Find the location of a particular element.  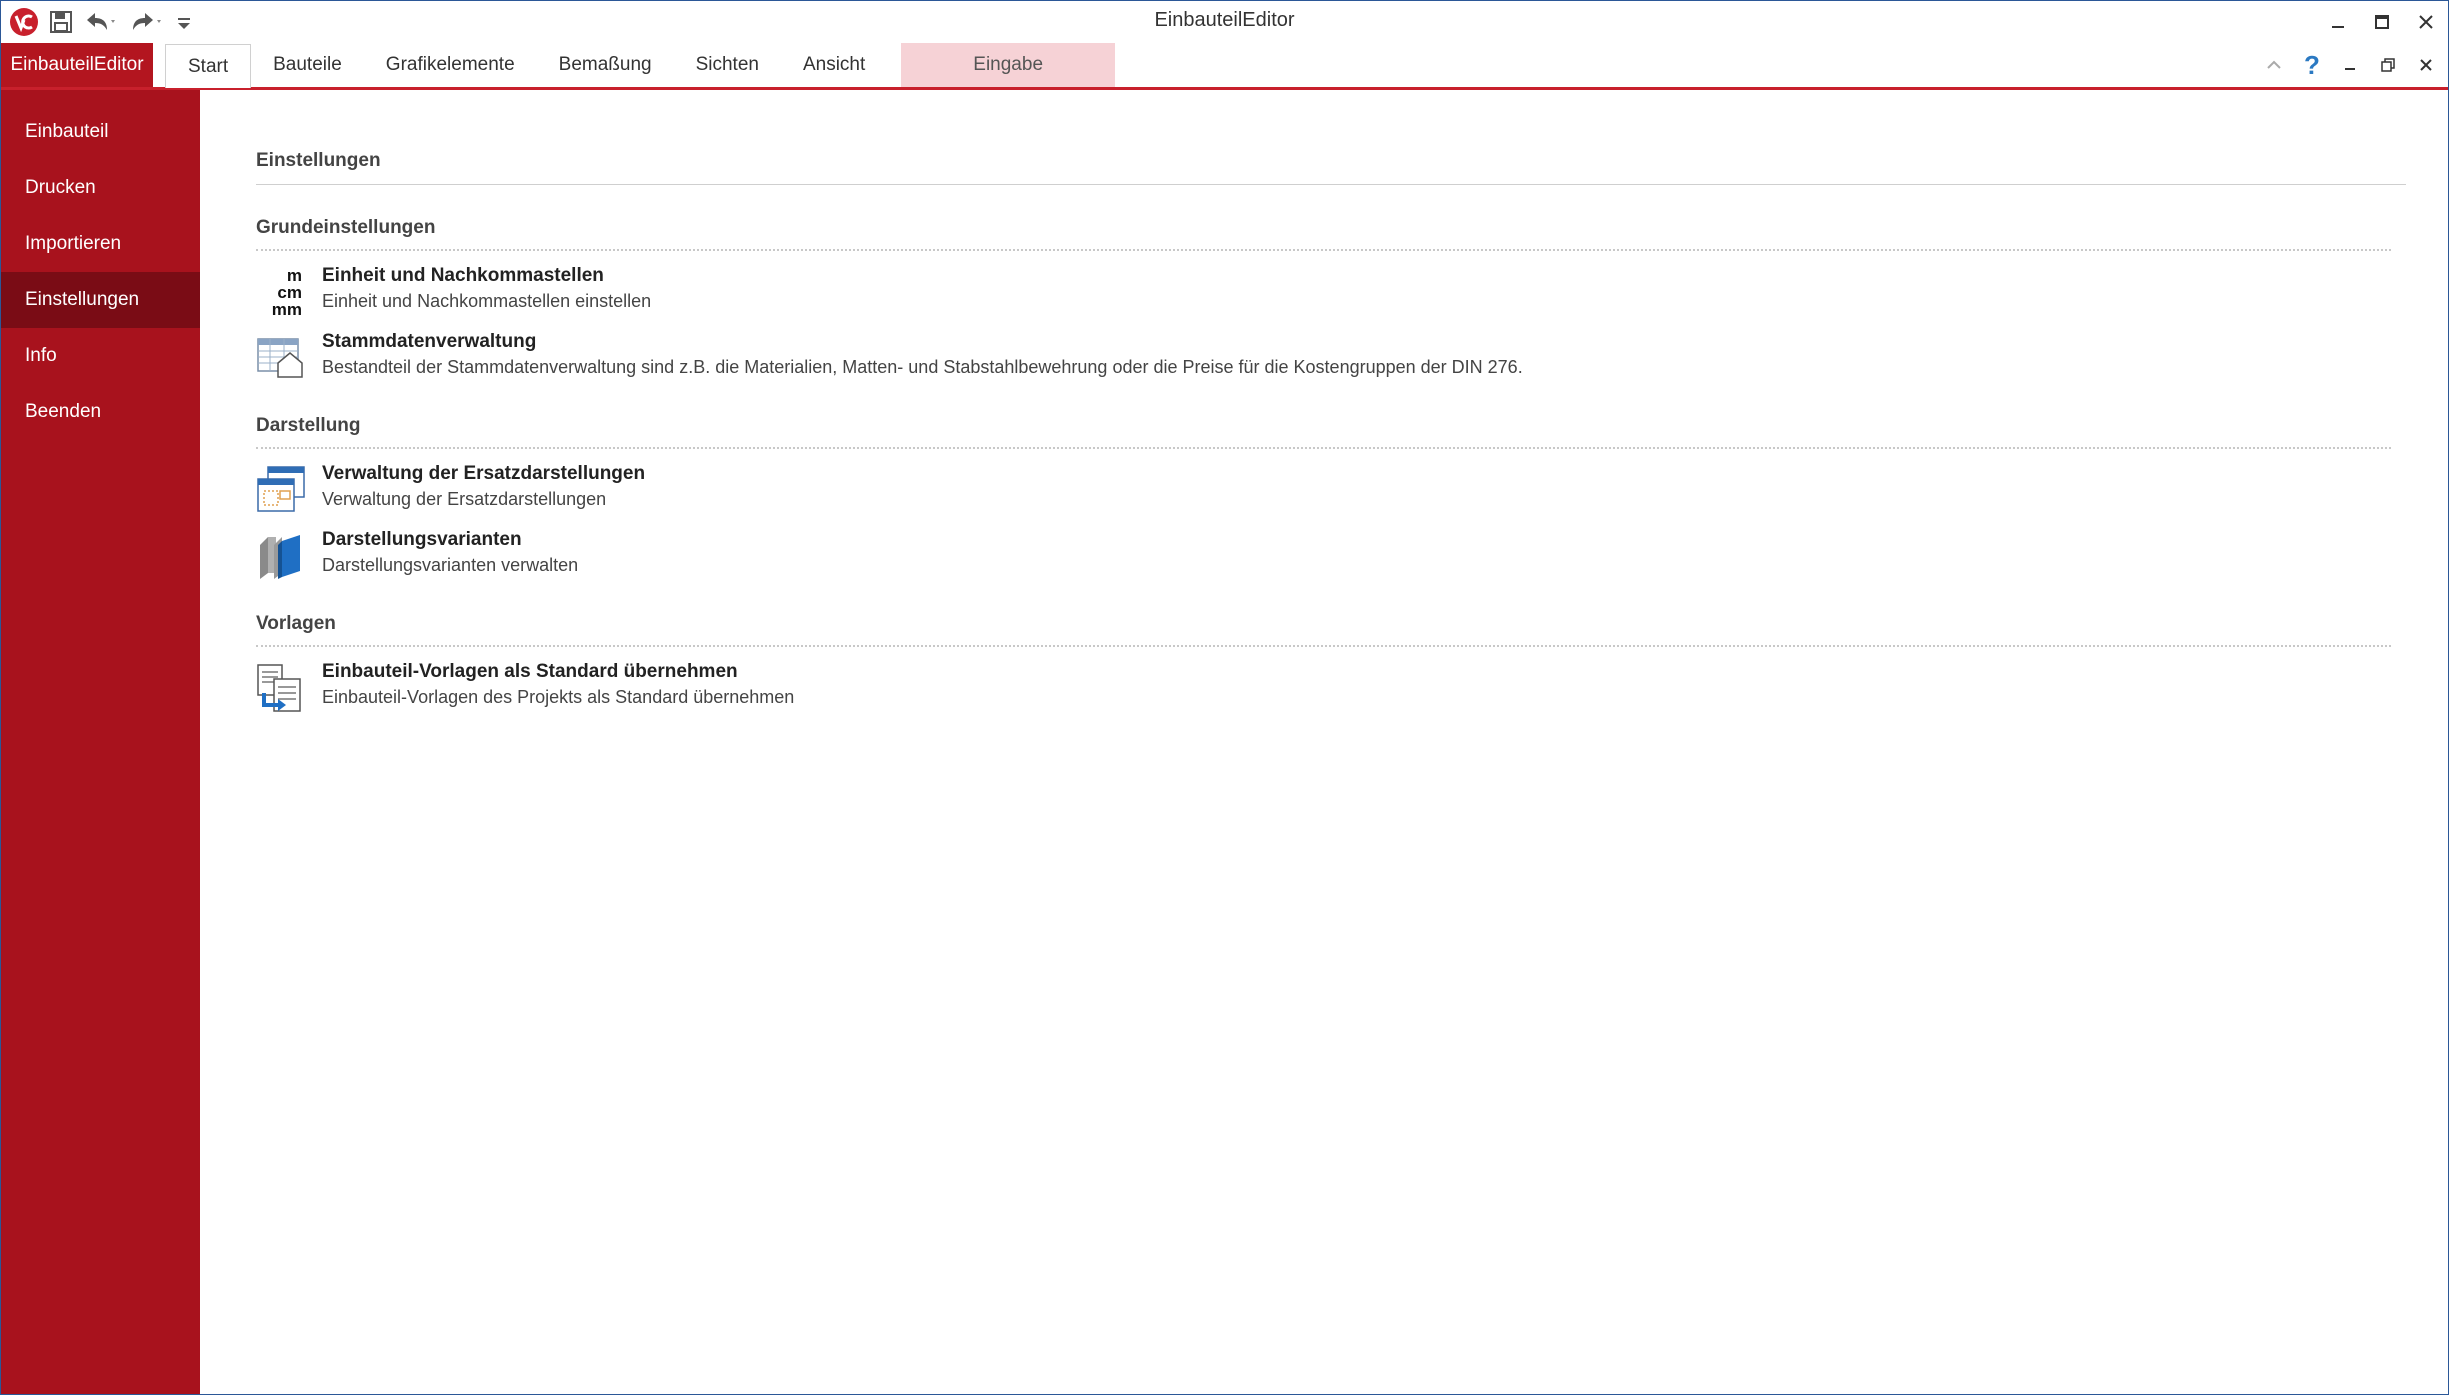

collapse-ribbon-icon is located at coordinates (2274, 65).